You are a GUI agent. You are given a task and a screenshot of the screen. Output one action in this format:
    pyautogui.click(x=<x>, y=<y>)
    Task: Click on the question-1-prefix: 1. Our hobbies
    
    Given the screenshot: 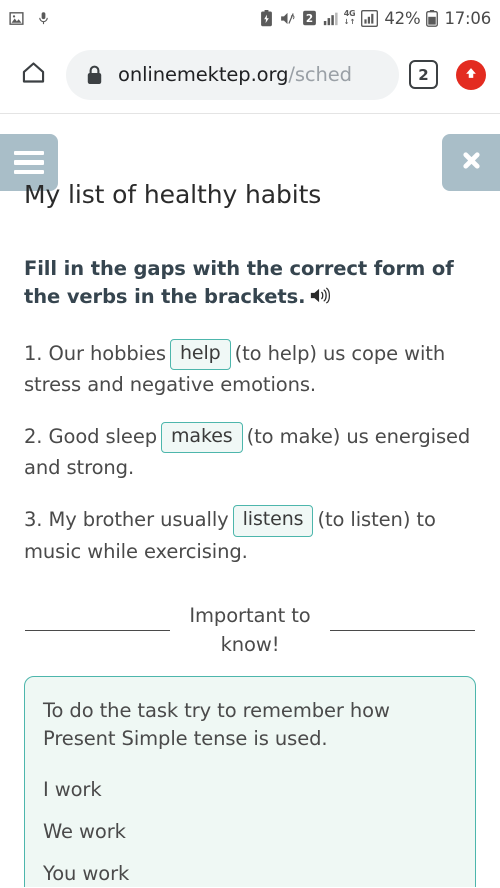 What is the action you would take?
    pyautogui.click(x=95, y=353)
    